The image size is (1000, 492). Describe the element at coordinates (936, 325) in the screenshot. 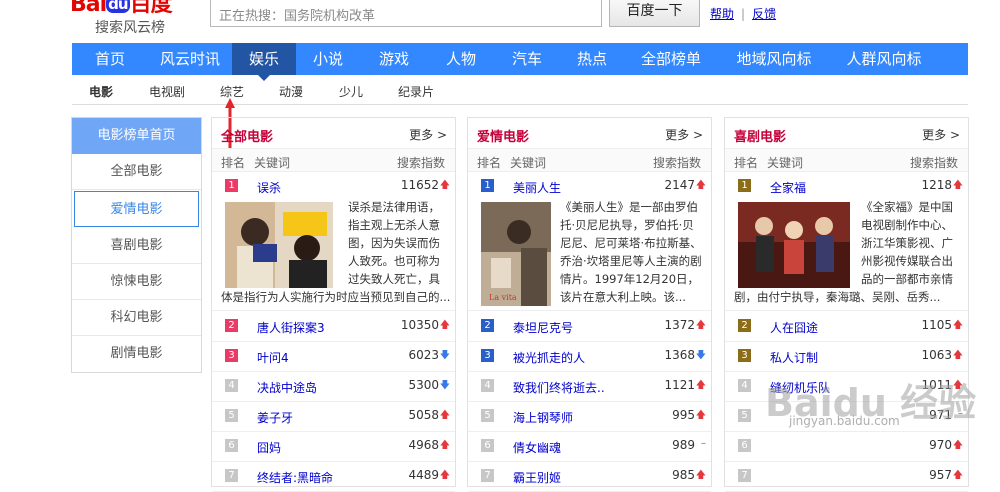

I see `search-index: 1105` at that location.